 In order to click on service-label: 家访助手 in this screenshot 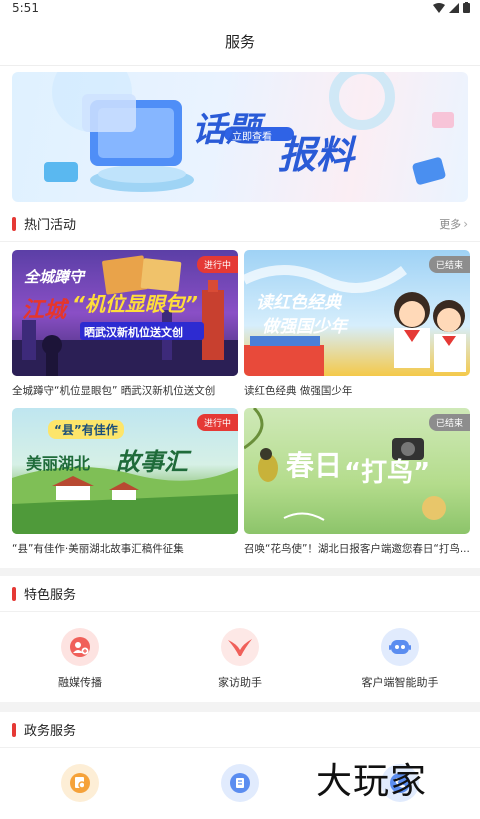, I will do `click(240, 682)`.